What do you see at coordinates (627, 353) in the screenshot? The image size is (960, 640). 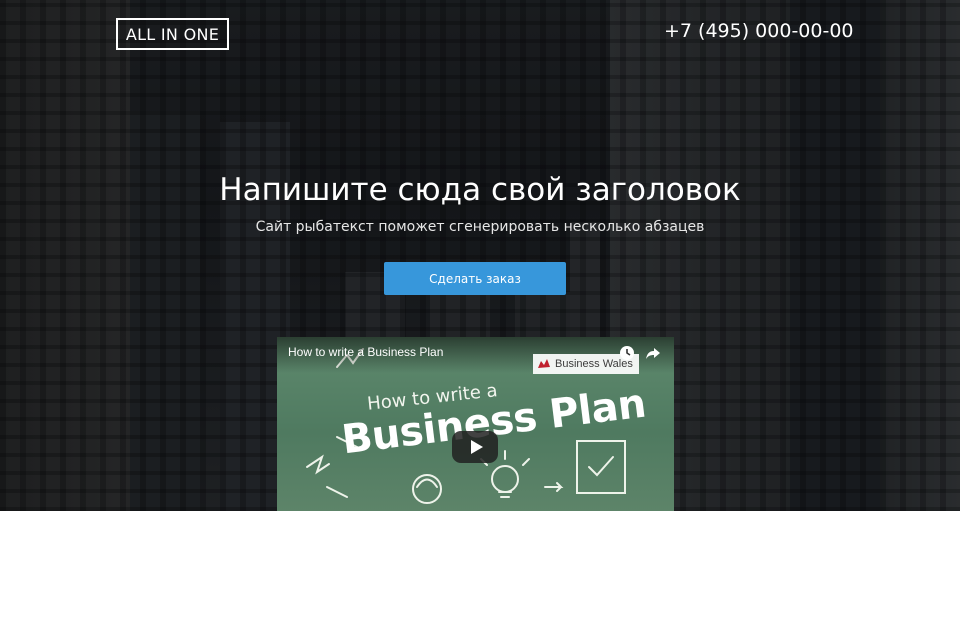 I see `clock-icon` at bounding box center [627, 353].